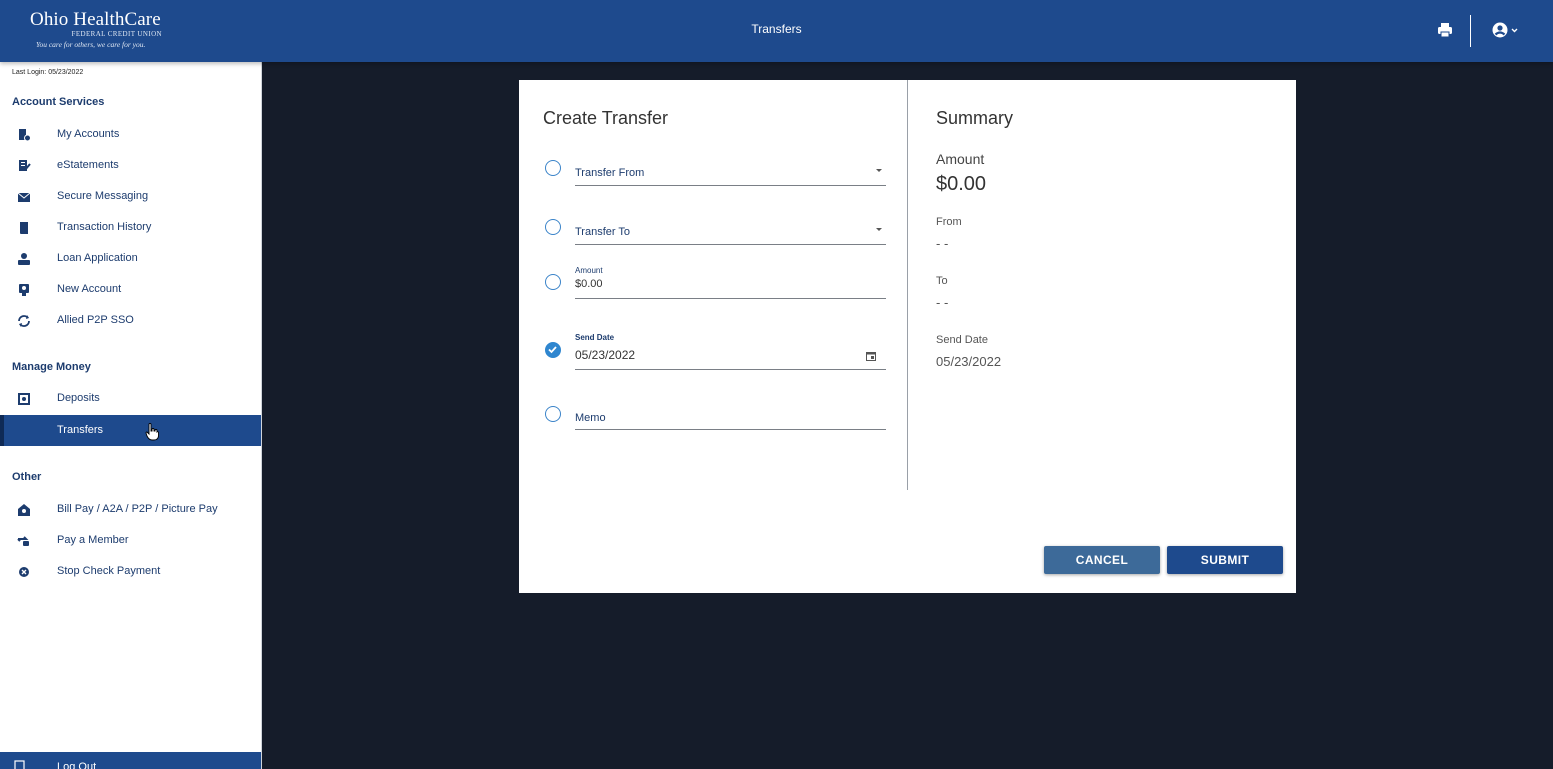 The width and height of the screenshot is (1553, 769). What do you see at coordinates (603, 232) in the screenshot?
I see `transfer-to-label: Transfer To` at bounding box center [603, 232].